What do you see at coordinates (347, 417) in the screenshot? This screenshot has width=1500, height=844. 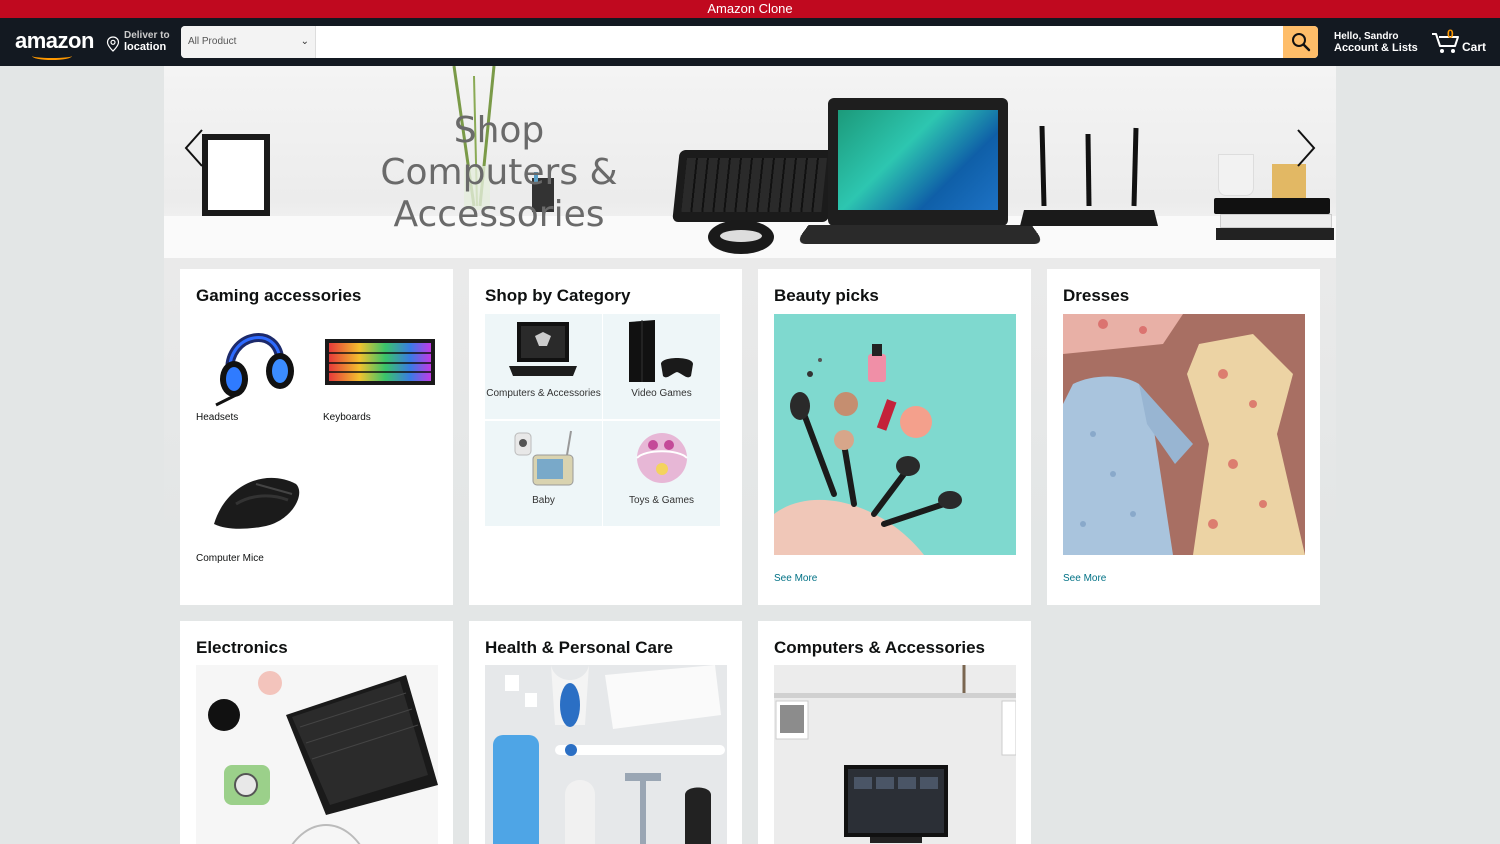 I see `keyboards-label: Keyboards` at bounding box center [347, 417].